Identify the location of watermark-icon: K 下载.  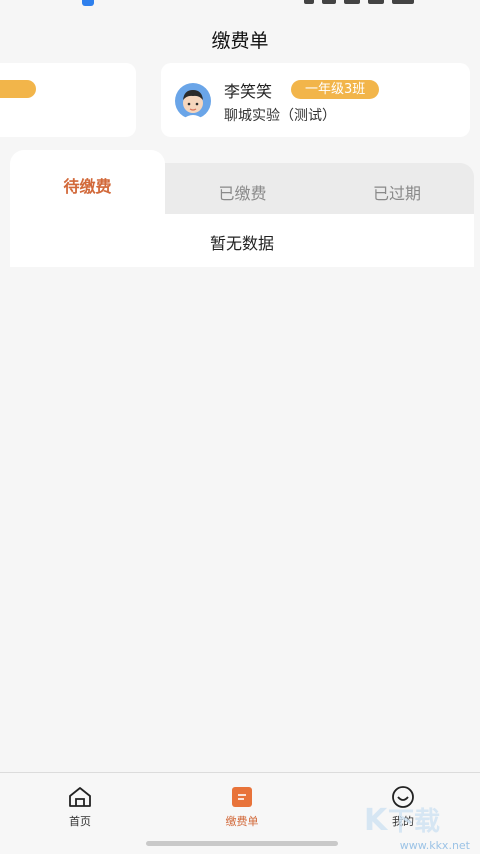
(402, 820).